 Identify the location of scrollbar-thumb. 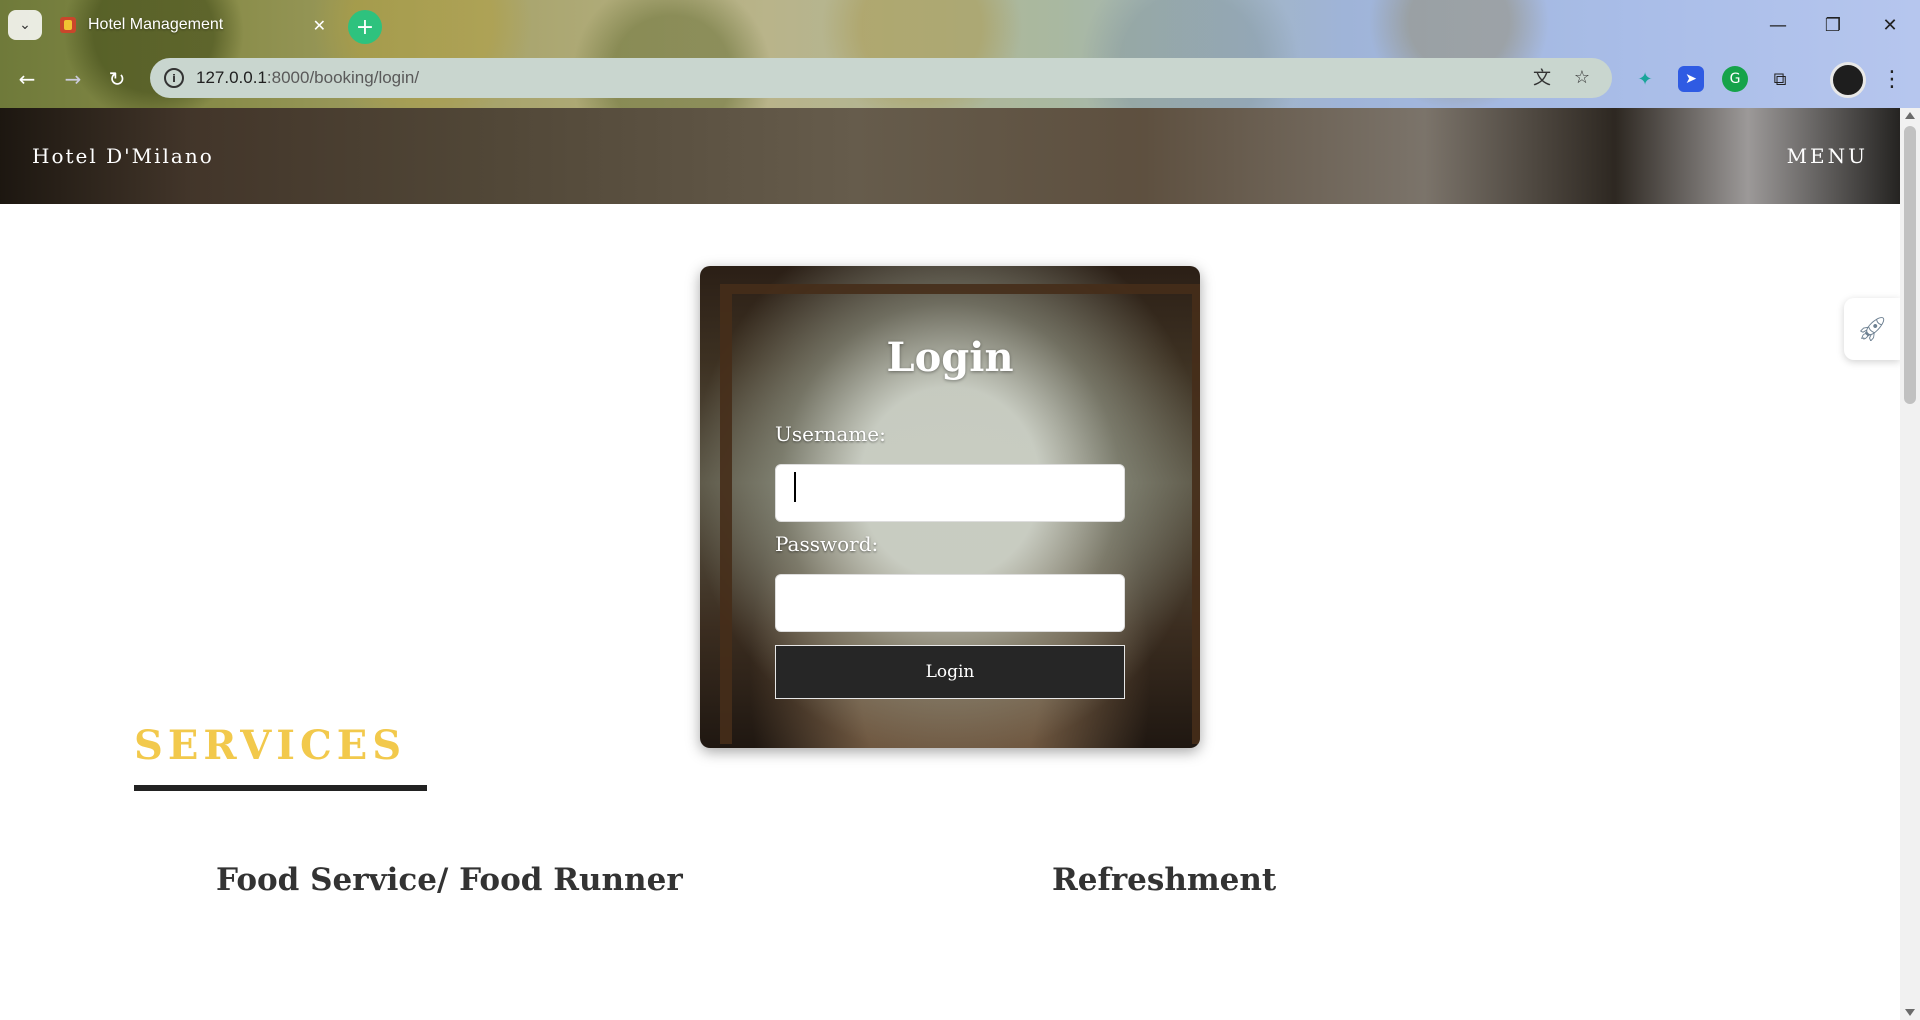
(1910, 265).